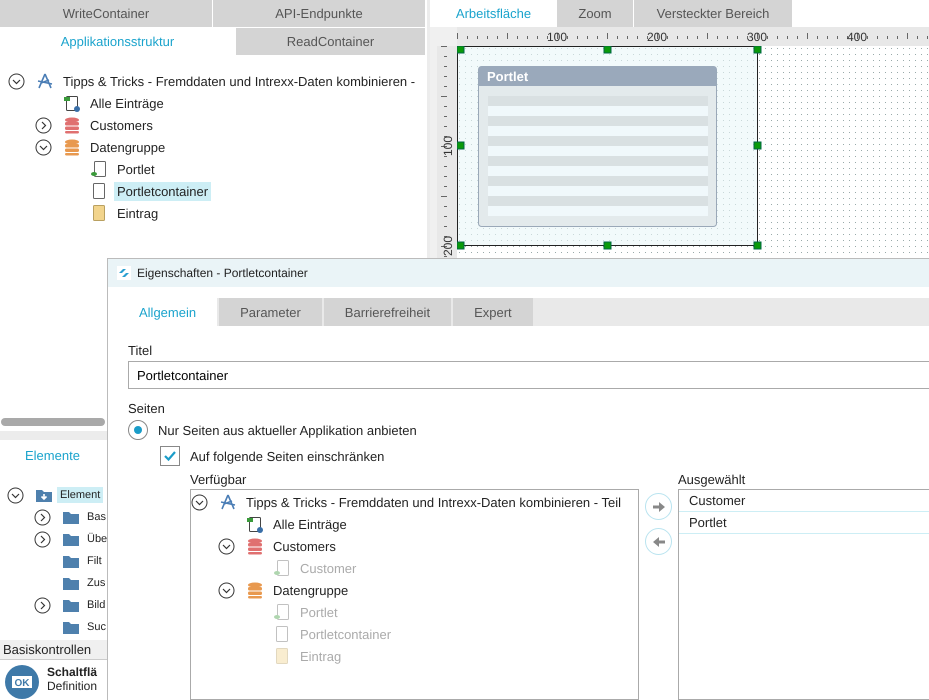  What do you see at coordinates (287, 430) in the screenshot?
I see `radio-label: Nur Seiten aus aktueller Applikation anbieten` at bounding box center [287, 430].